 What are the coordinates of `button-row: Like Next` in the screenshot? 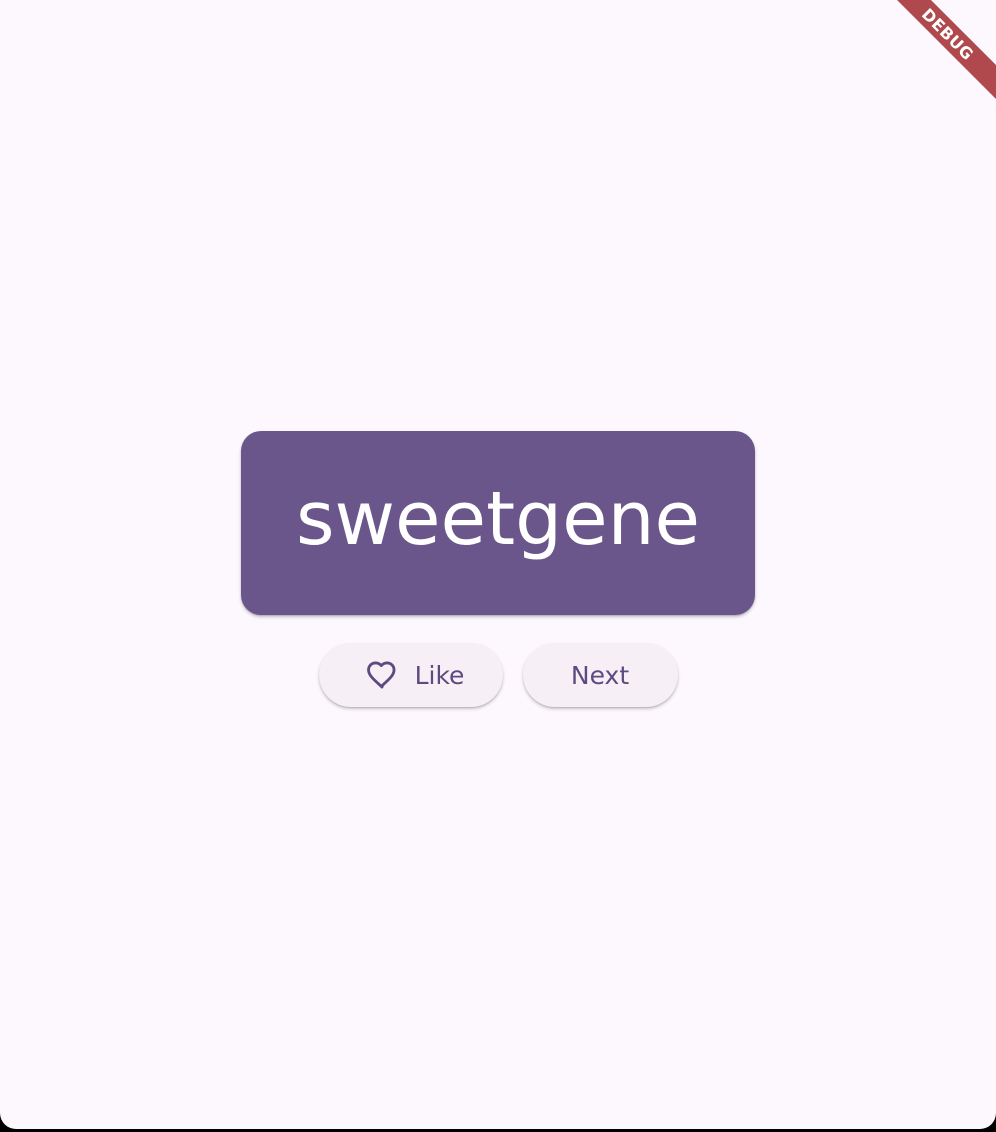 It's located at (498, 675).